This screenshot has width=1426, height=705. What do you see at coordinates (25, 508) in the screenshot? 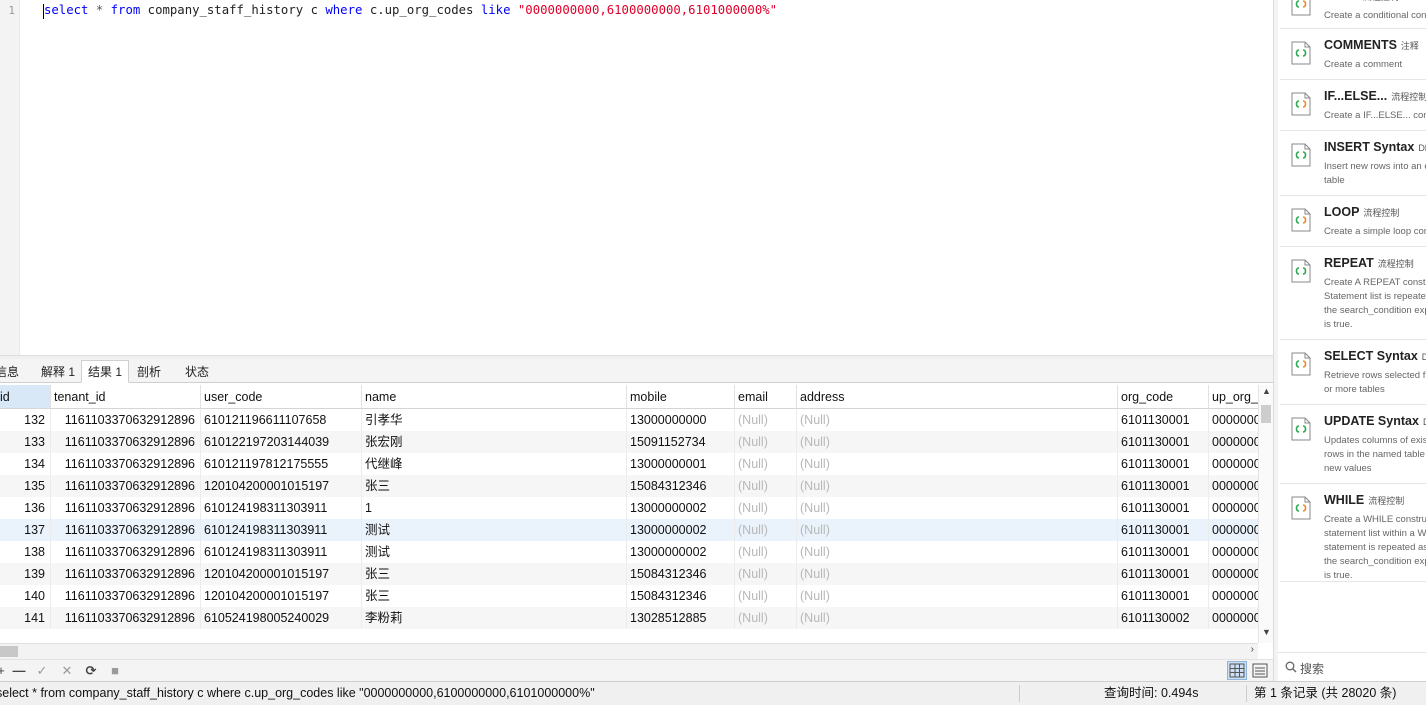
I see `cell-id: 136` at bounding box center [25, 508].